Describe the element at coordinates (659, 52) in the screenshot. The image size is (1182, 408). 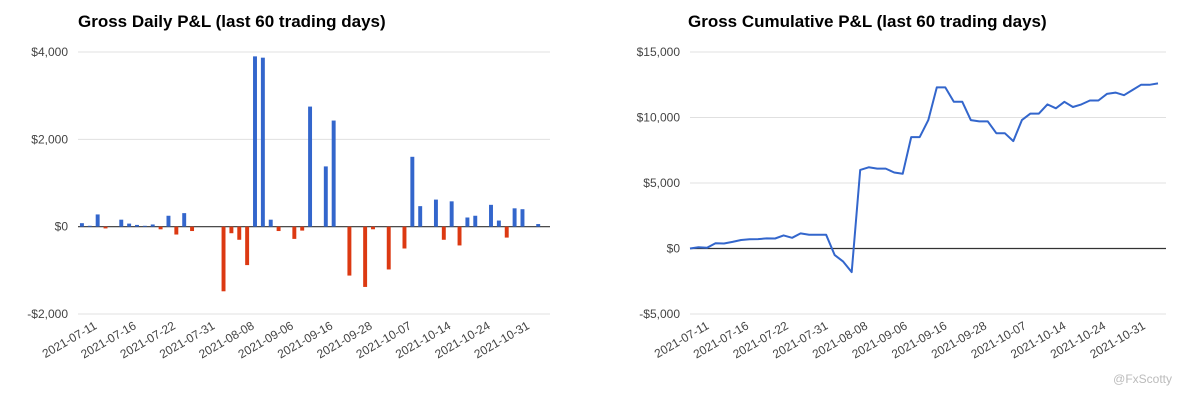
I see `y-tick-label: $15,000` at that location.